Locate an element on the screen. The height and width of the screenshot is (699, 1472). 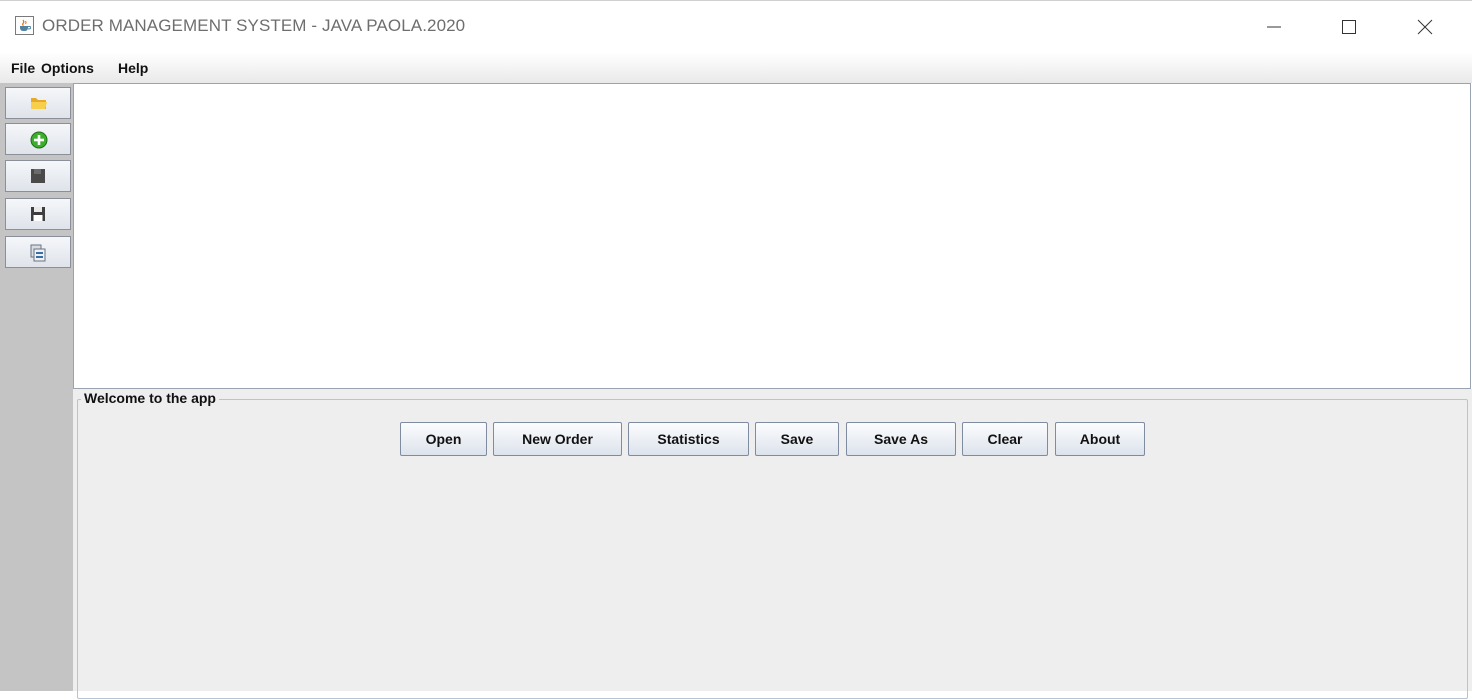
close-icon is located at coordinates (1425, 27).